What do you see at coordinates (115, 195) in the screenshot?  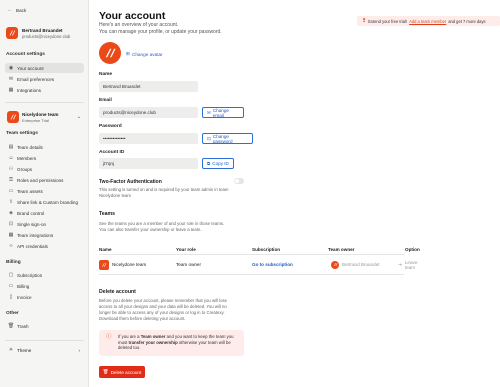 I see `two-factor-note-2: Nicelydone team` at bounding box center [115, 195].